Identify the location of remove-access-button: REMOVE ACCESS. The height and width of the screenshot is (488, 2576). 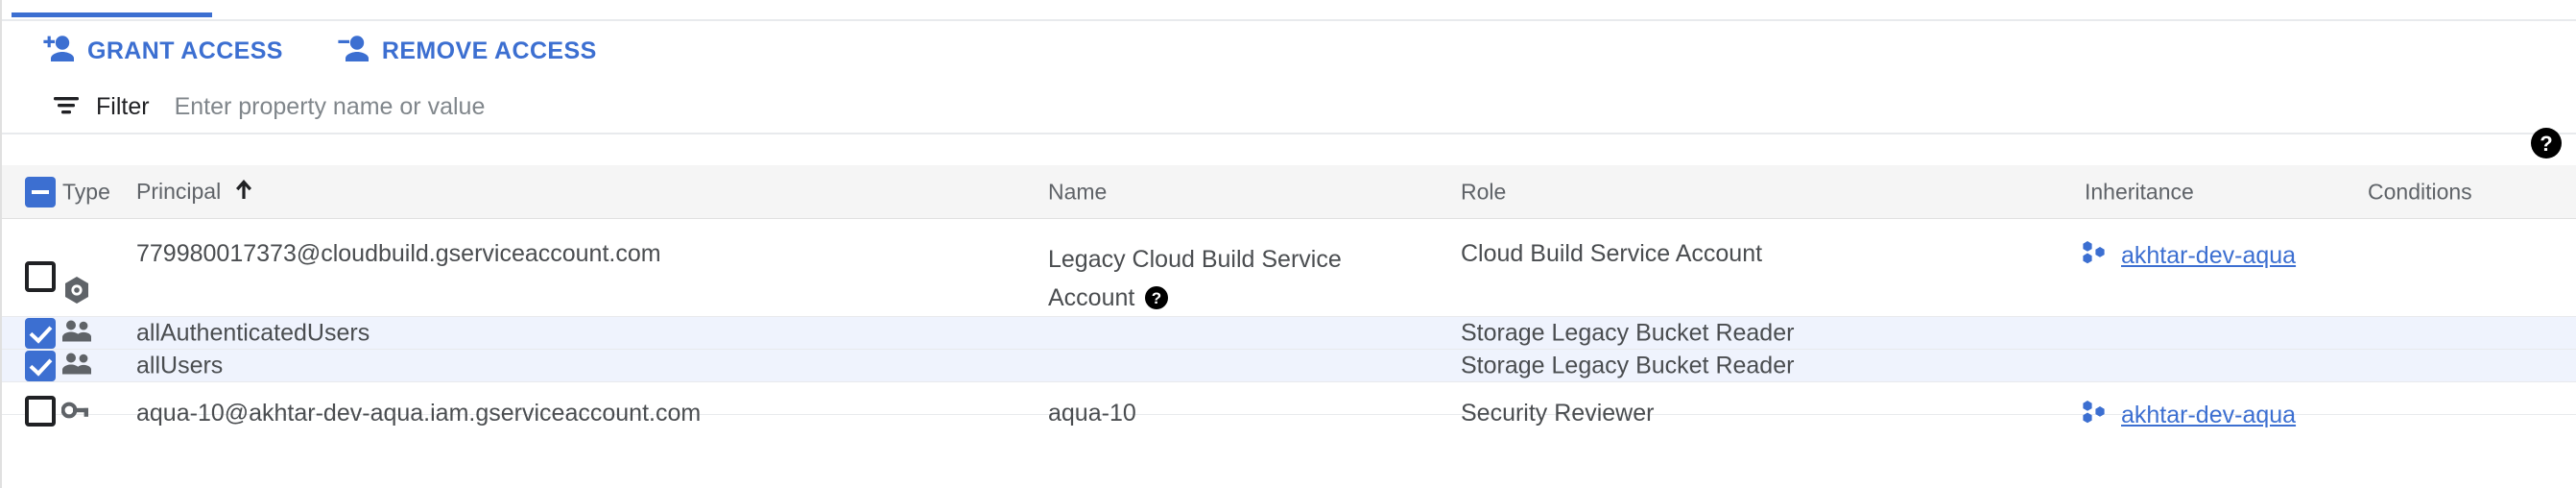
(472, 51).